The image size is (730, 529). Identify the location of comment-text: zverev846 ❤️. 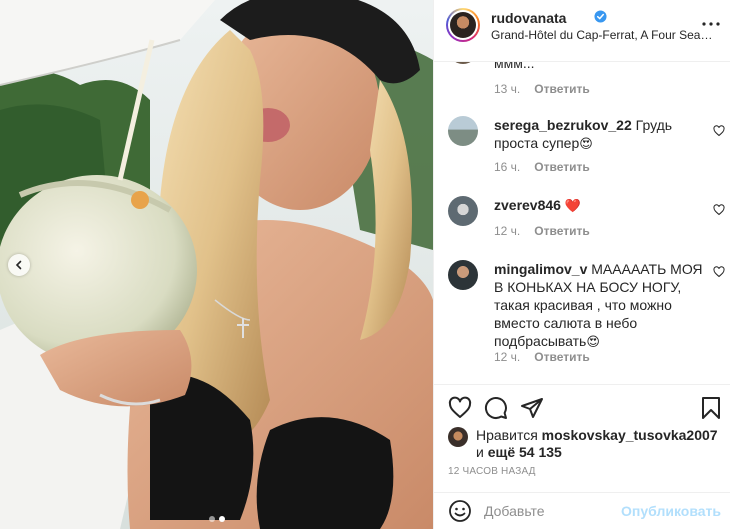
(538, 205).